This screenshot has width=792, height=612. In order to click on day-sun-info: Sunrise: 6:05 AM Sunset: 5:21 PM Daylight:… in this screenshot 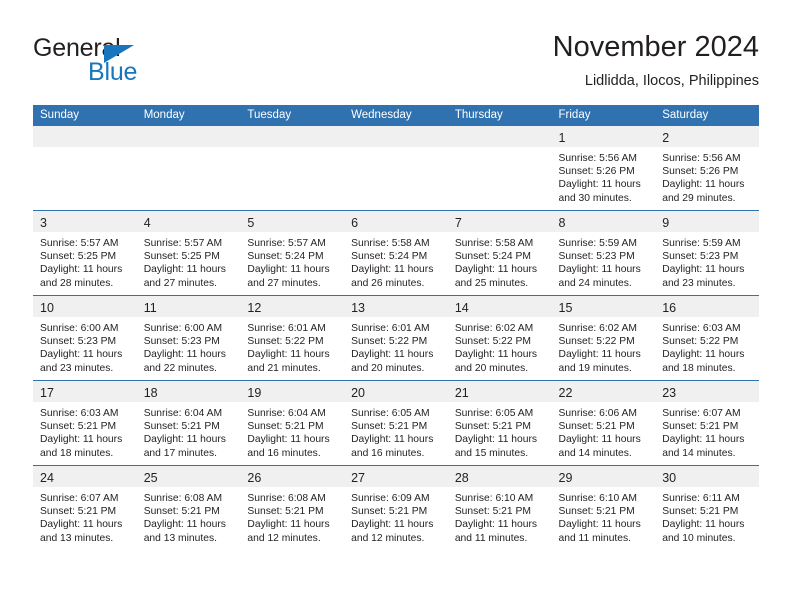, I will do `click(500, 431)`.